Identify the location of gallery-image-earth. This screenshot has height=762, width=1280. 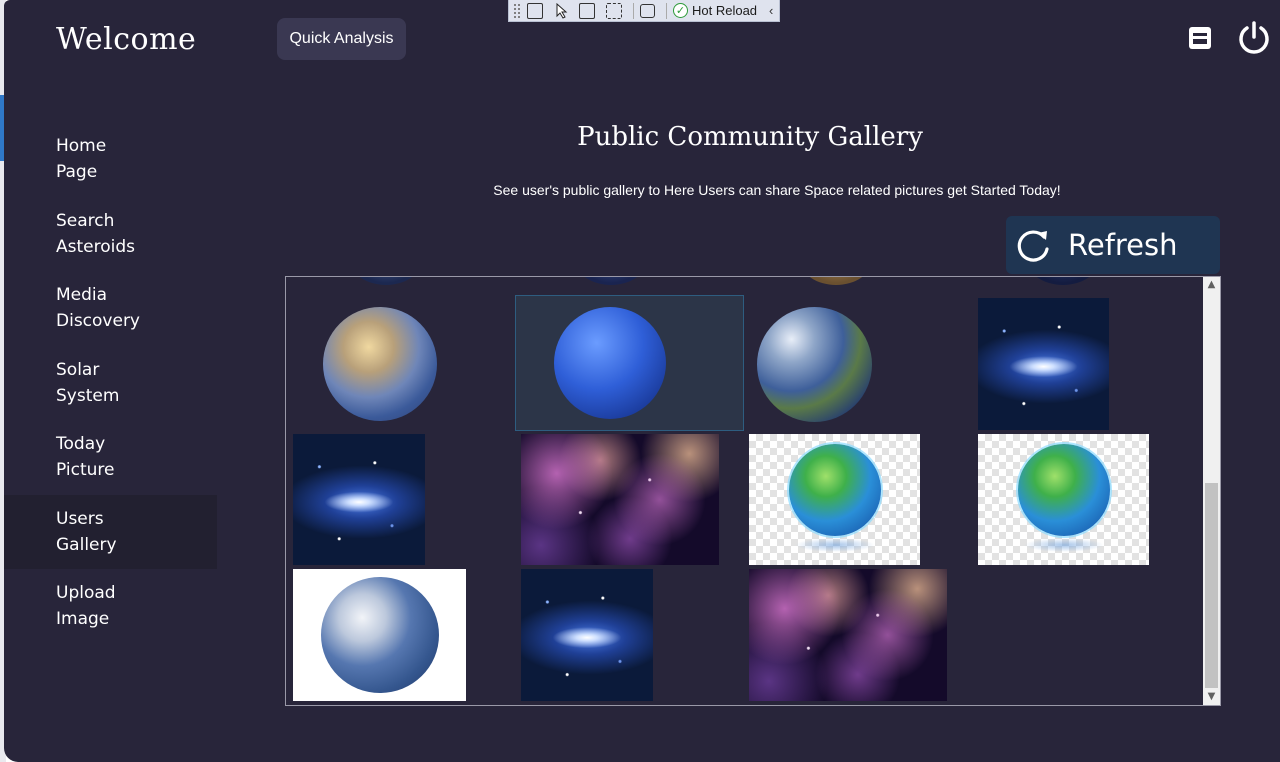
(814, 364).